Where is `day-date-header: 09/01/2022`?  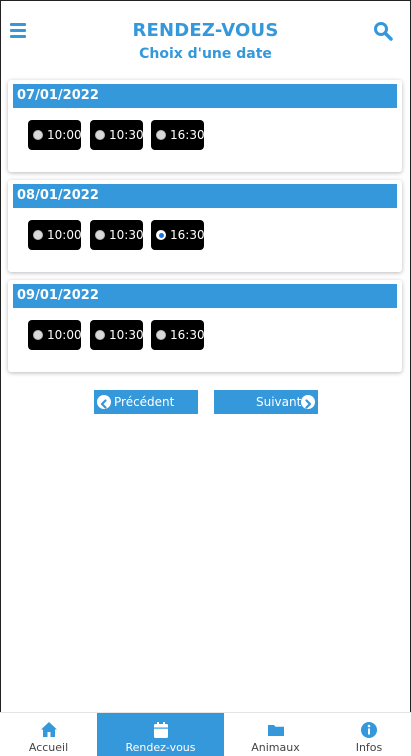 day-date-header: 09/01/2022 is located at coordinates (205, 296).